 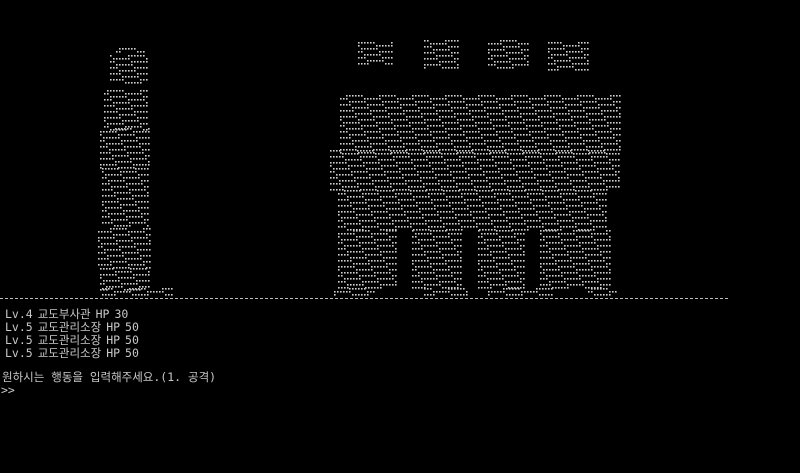 What do you see at coordinates (364, 298) in the screenshot?
I see `divider-line` at bounding box center [364, 298].